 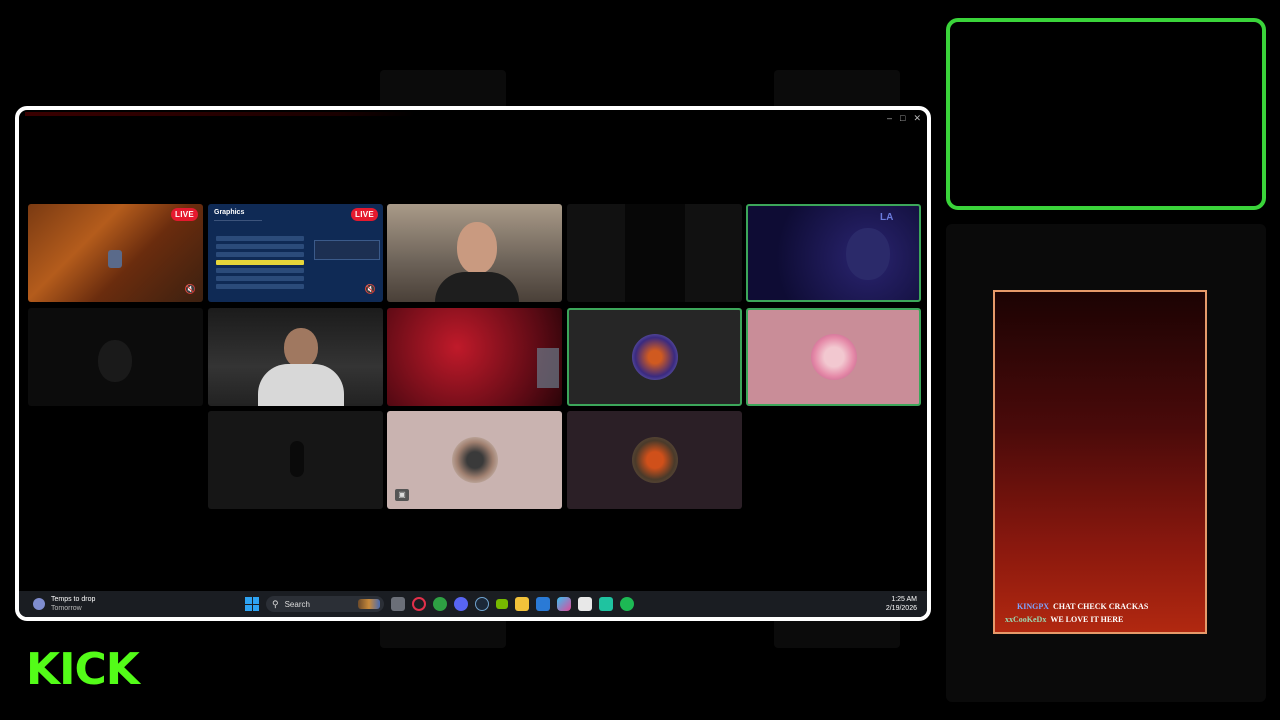 What do you see at coordinates (1087, 619) in the screenshot?
I see `chat-text: WE LOVE IT HERE` at bounding box center [1087, 619].